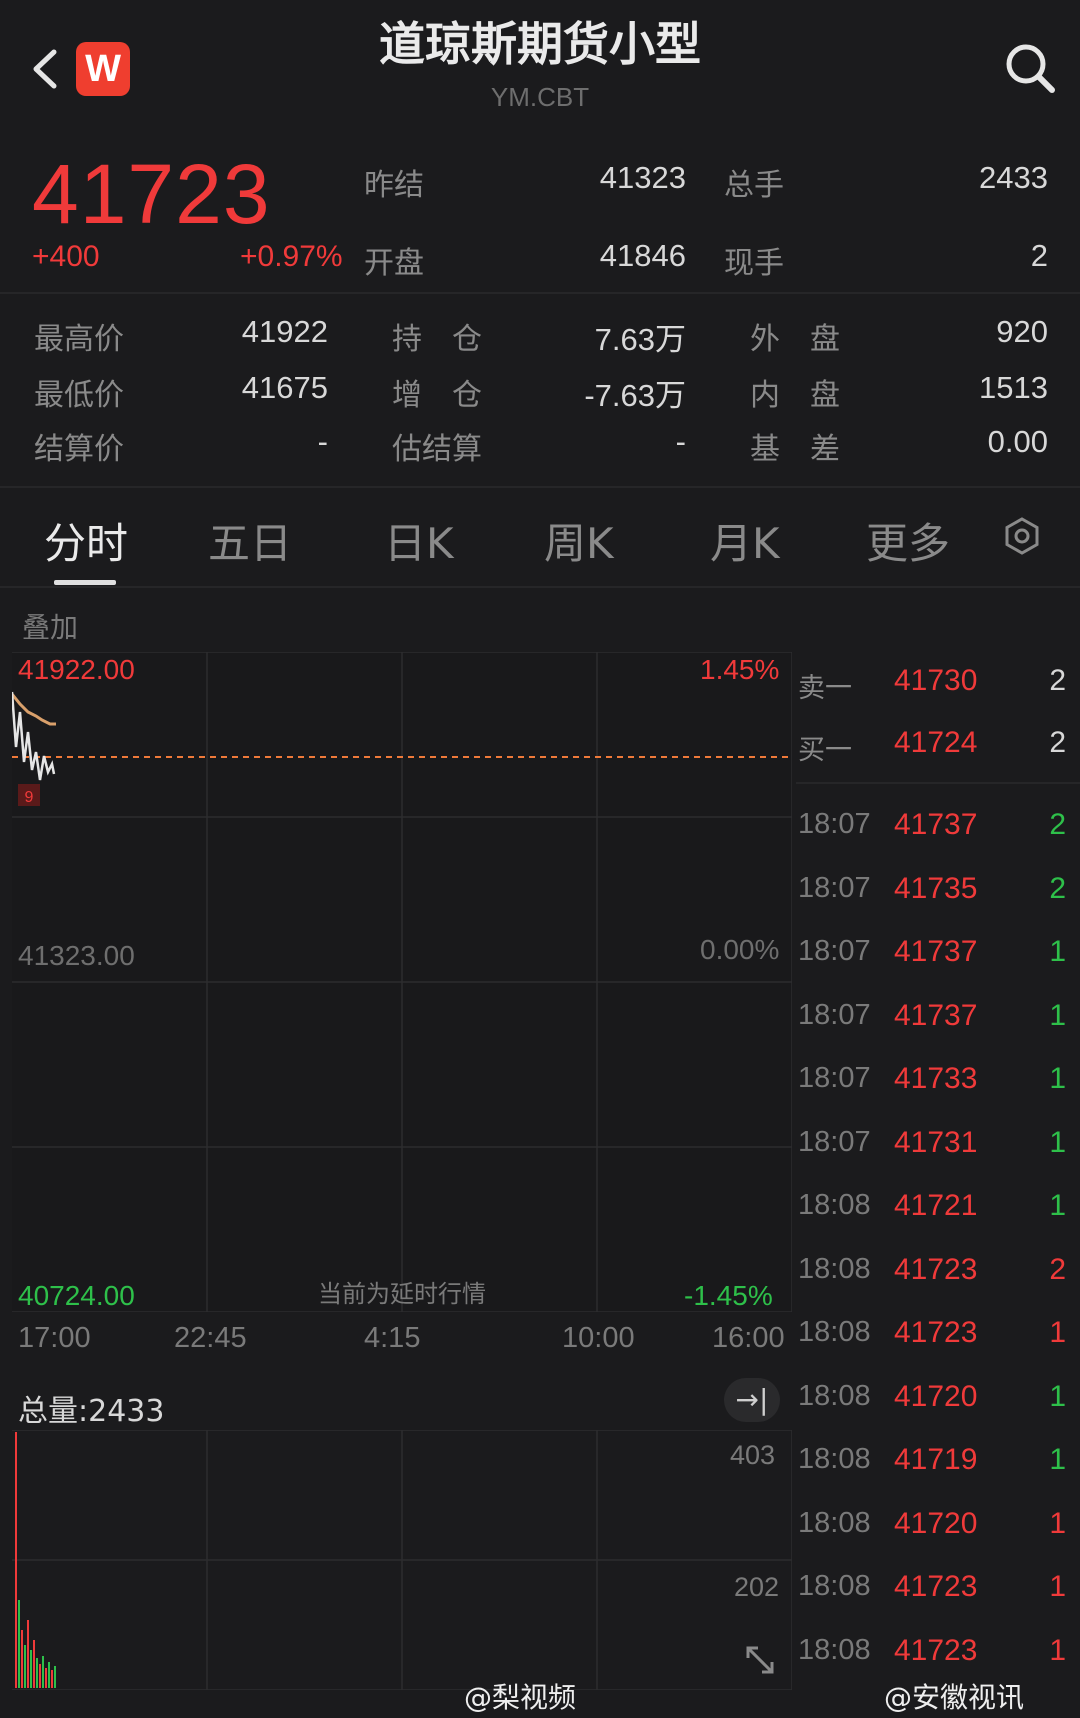  What do you see at coordinates (392, 1338) in the screenshot?
I see `time-tick: 4:15` at bounding box center [392, 1338].